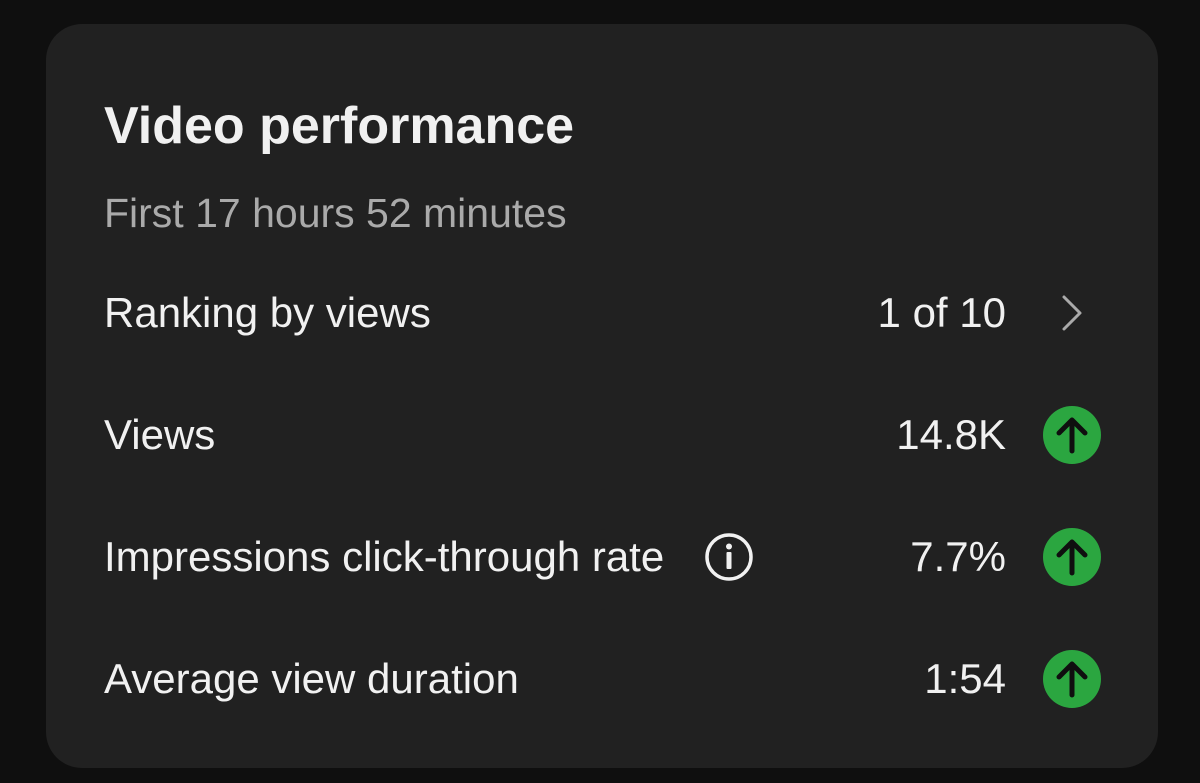  Describe the element at coordinates (335, 213) in the screenshot. I see `card-subtitle: First 17 hours 52 minutes` at that location.